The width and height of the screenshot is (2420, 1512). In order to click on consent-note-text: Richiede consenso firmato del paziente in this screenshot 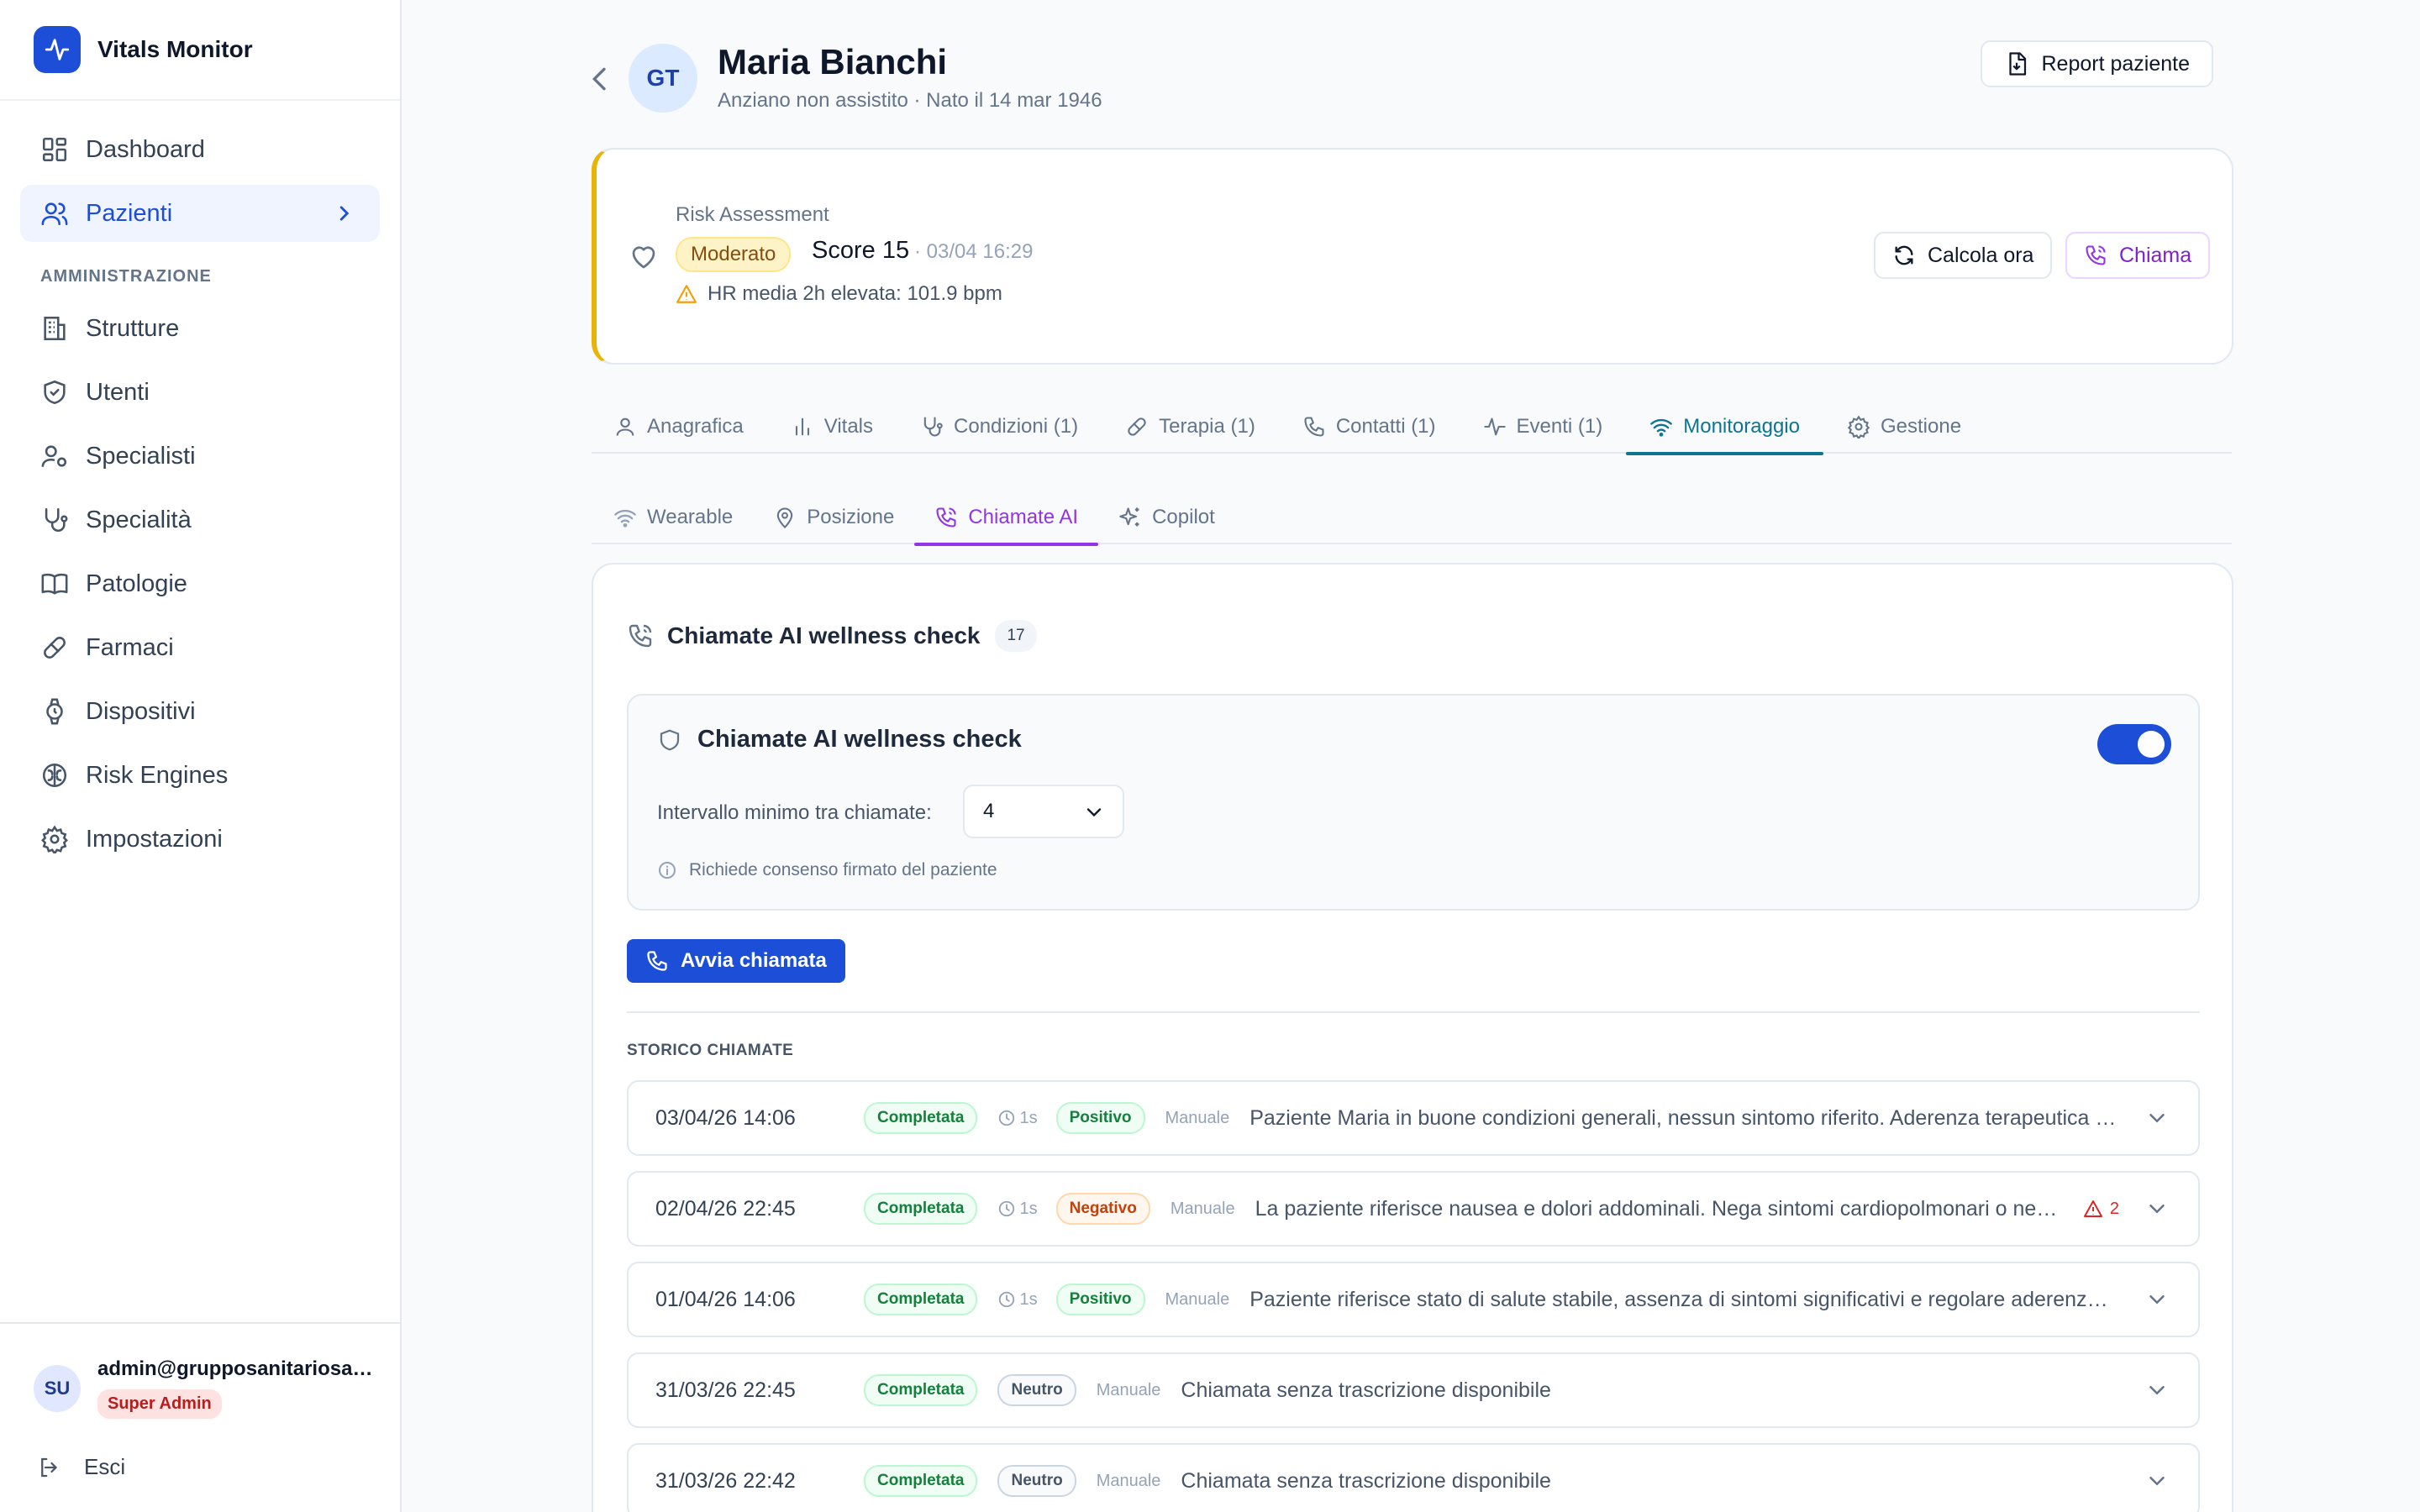, I will do `click(843, 869)`.